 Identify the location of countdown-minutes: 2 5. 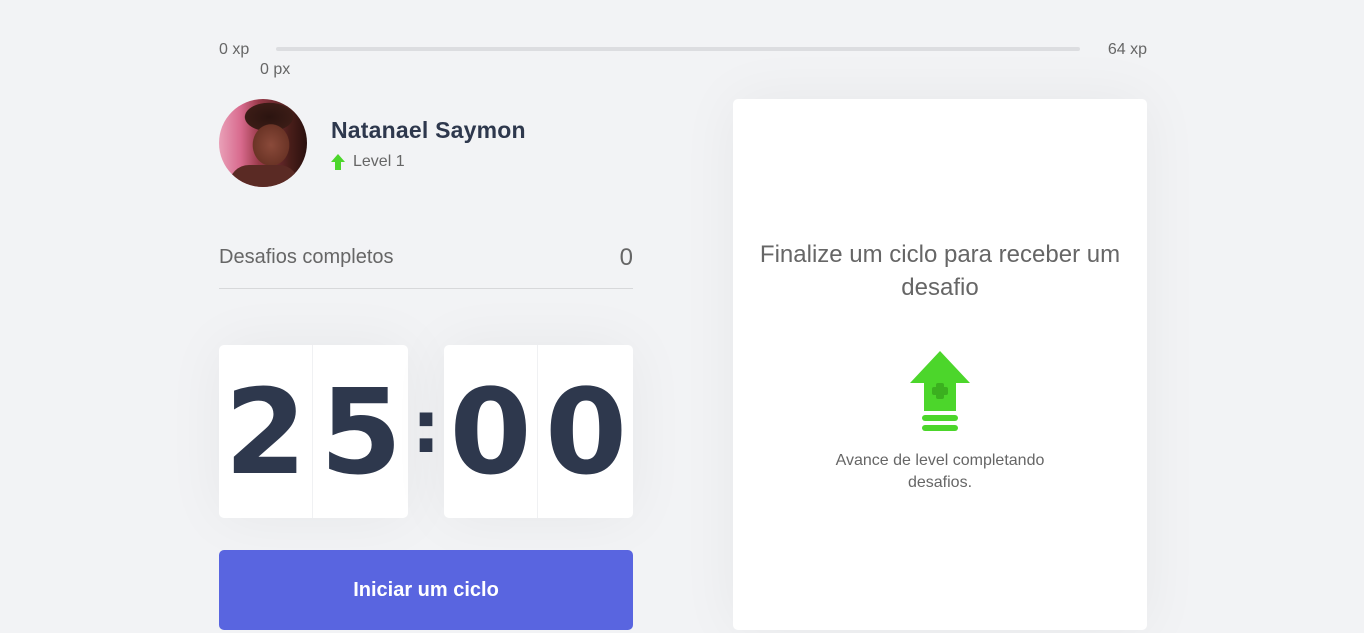
(313, 431).